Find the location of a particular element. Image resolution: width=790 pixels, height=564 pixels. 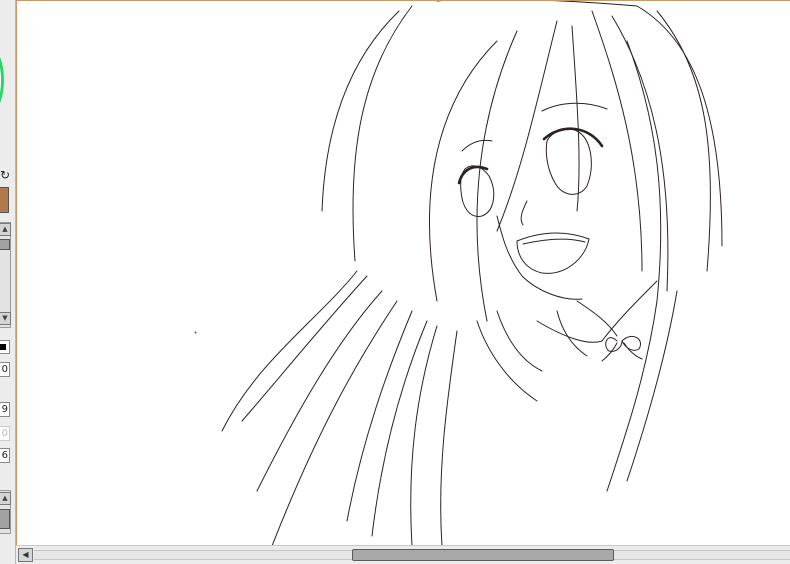

horizontal-scroll-thumb is located at coordinates (483, 555).